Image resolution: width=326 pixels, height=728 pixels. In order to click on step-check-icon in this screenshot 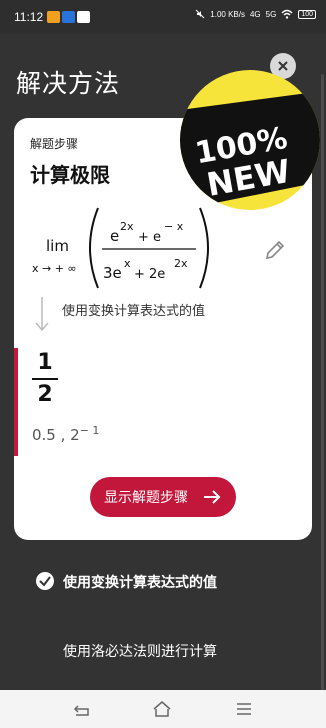, I will do `click(45, 581)`.